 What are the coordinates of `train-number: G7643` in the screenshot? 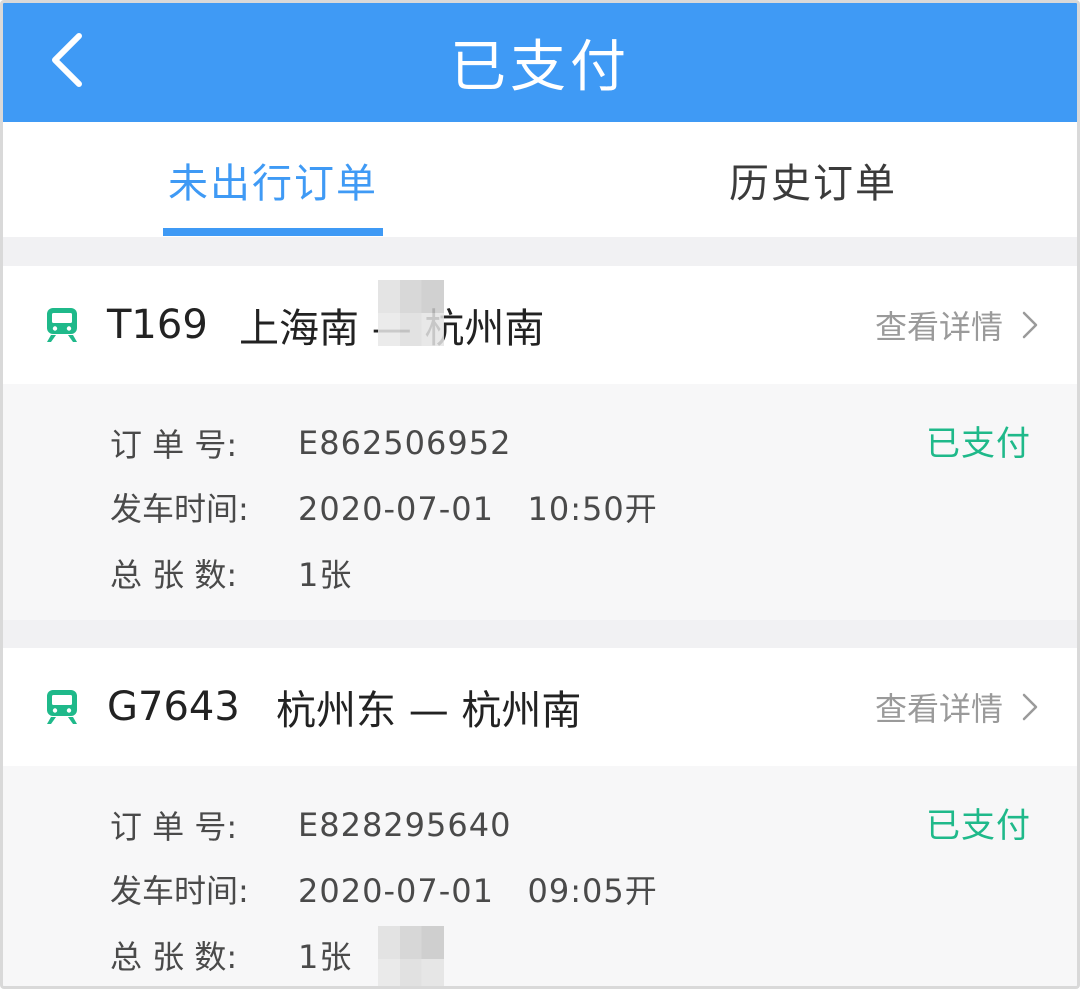 It's located at (173, 707).